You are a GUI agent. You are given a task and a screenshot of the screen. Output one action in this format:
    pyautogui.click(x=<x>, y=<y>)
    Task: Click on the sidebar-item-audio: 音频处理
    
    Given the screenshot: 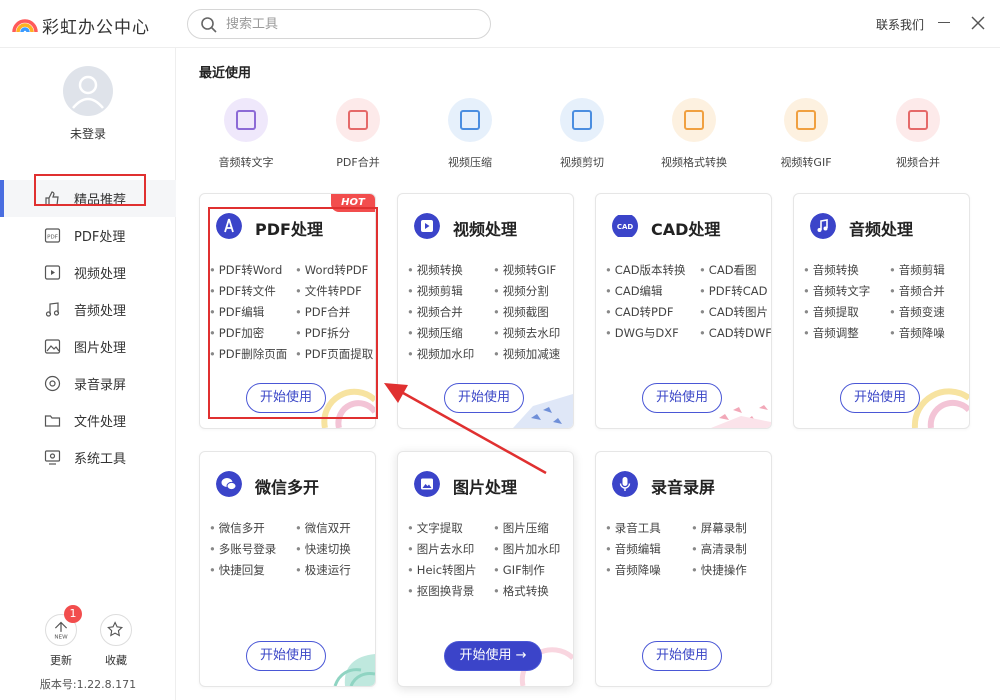 What is the action you would take?
    pyautogui.click(x=88, y=309)
    